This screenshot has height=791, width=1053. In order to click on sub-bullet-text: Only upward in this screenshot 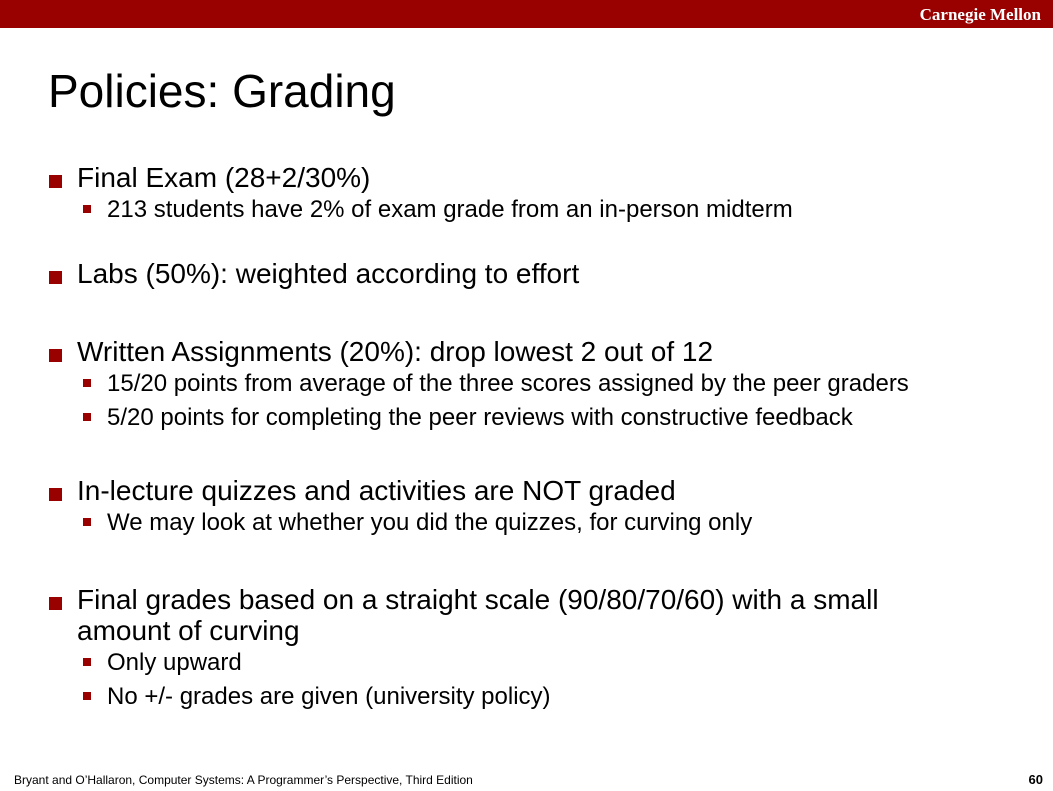, I will do `click(174, 662)`.